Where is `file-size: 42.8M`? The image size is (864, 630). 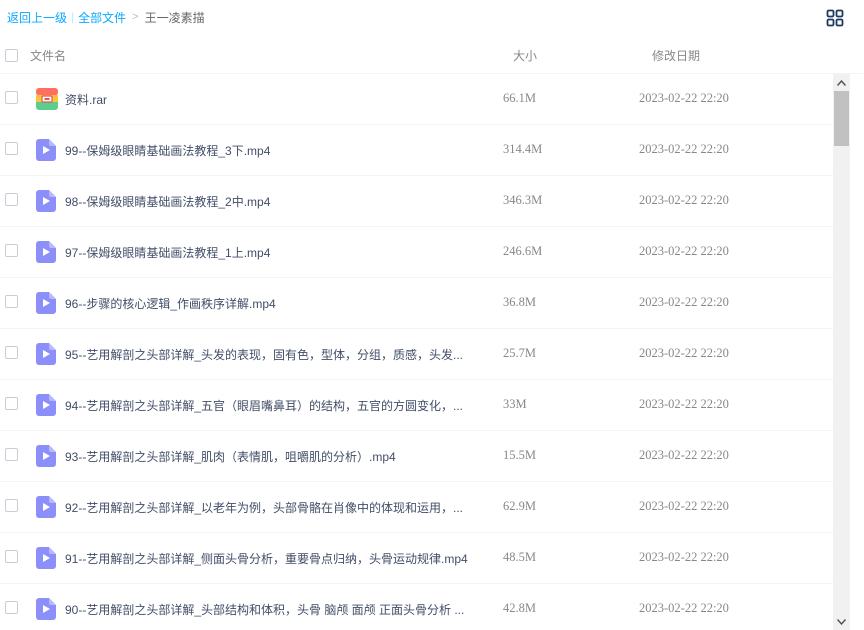
file-size: 42.8M is located at coordinates (519, 608).